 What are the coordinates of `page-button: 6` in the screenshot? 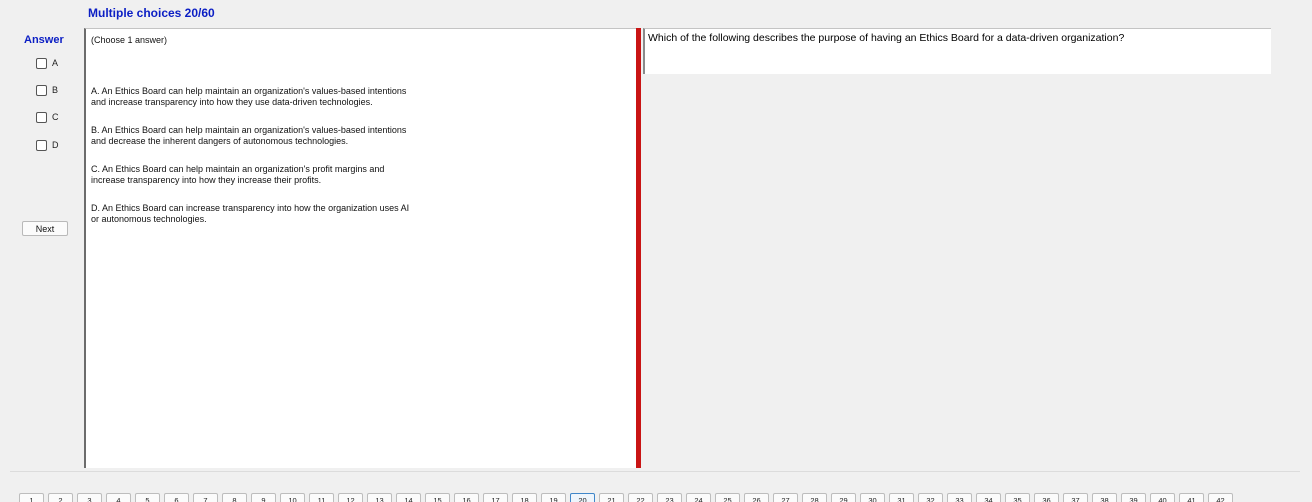 It's located at (176, 497).